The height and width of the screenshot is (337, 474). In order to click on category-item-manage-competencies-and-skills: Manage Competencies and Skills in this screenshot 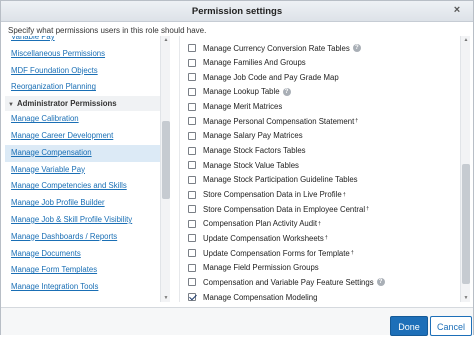, I will do `click(83, 186)`.